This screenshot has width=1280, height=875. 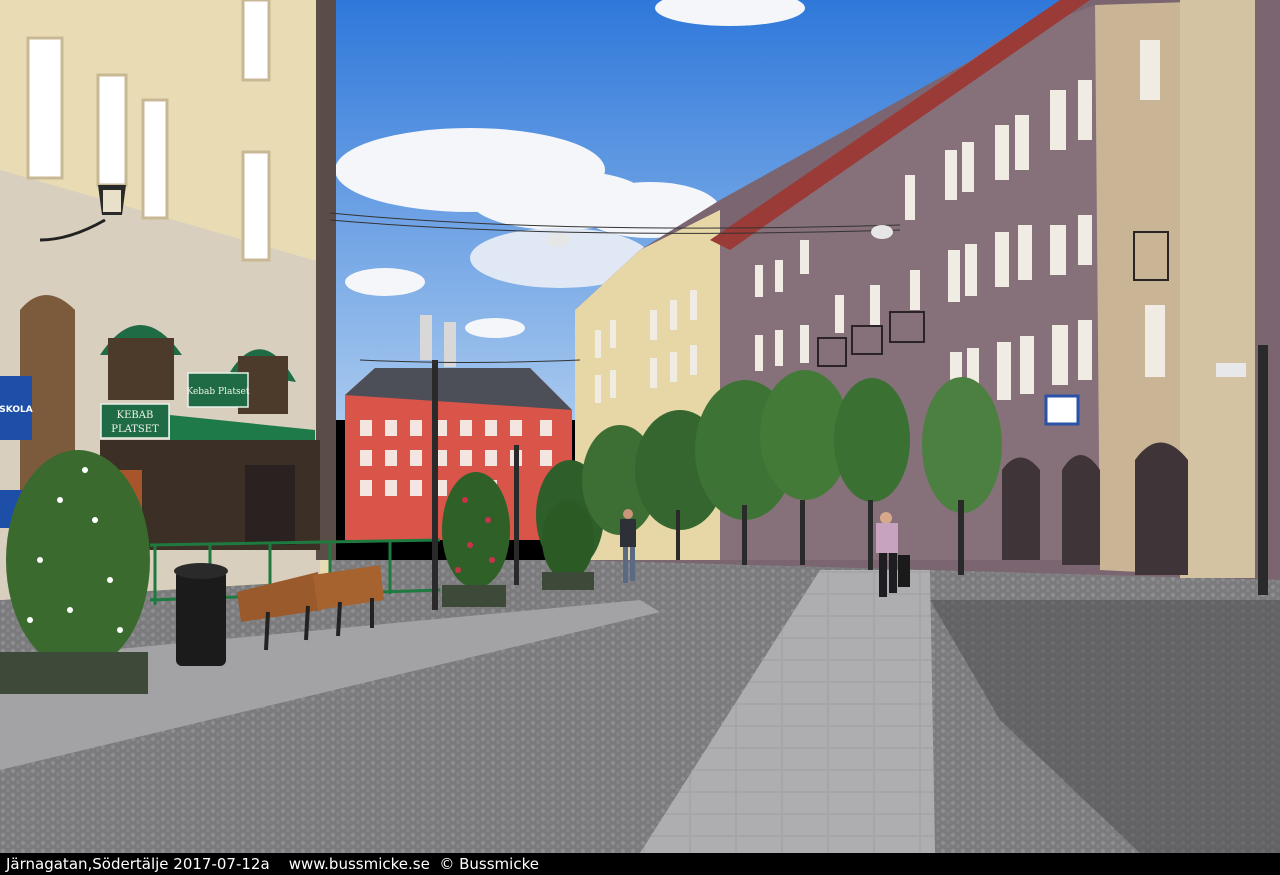 I want to click on shop-sign-blue-square, so click(x=1062, y=410).